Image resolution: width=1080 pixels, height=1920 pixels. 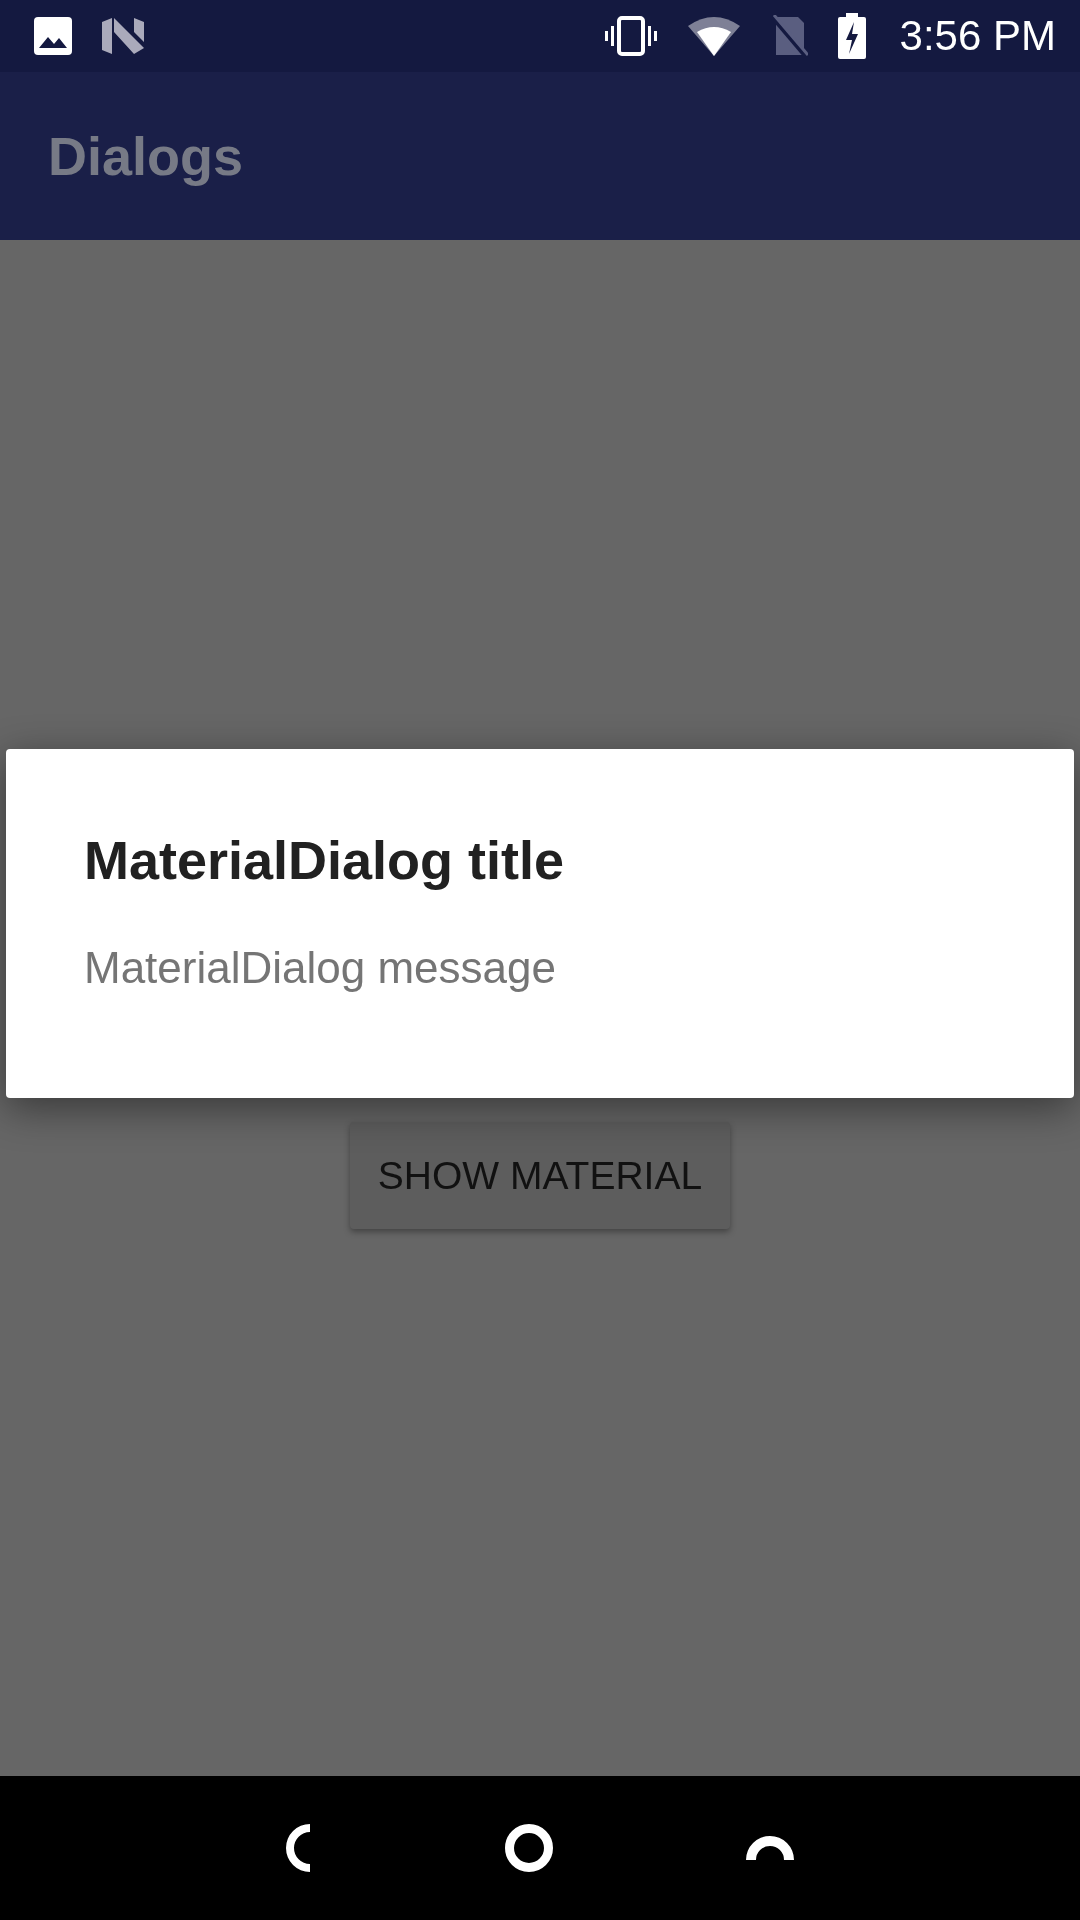 I want to click on app-title: Dialogs, so click(x=146, y=156).